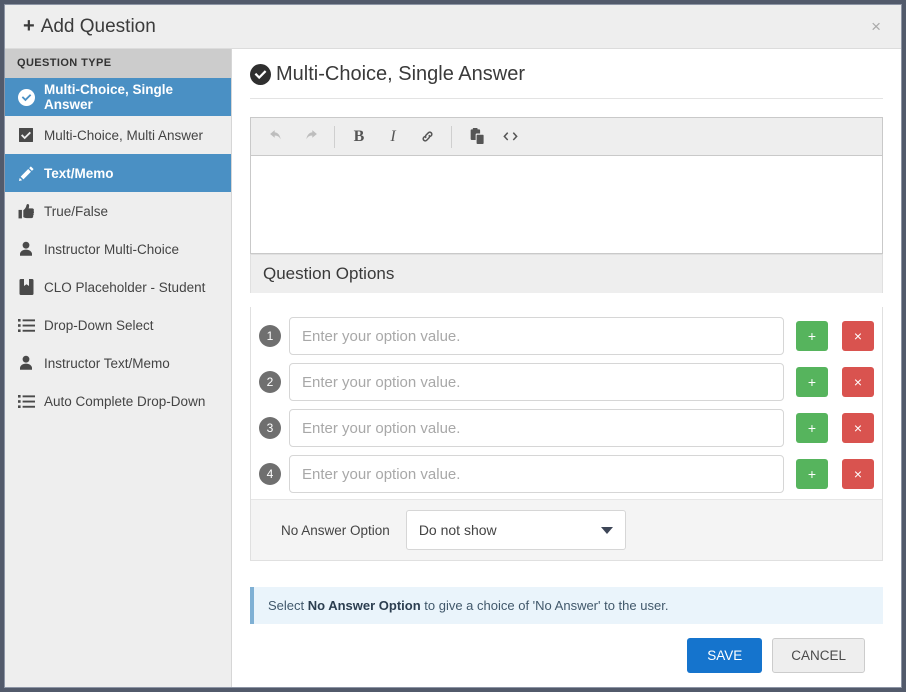 Image resolution: width=906 pixels, height=692 pixels. What do you see at coordinates (26, 211) in the screenshot?
I see `thumbs-up-icon` at bounding box center [26, 211].